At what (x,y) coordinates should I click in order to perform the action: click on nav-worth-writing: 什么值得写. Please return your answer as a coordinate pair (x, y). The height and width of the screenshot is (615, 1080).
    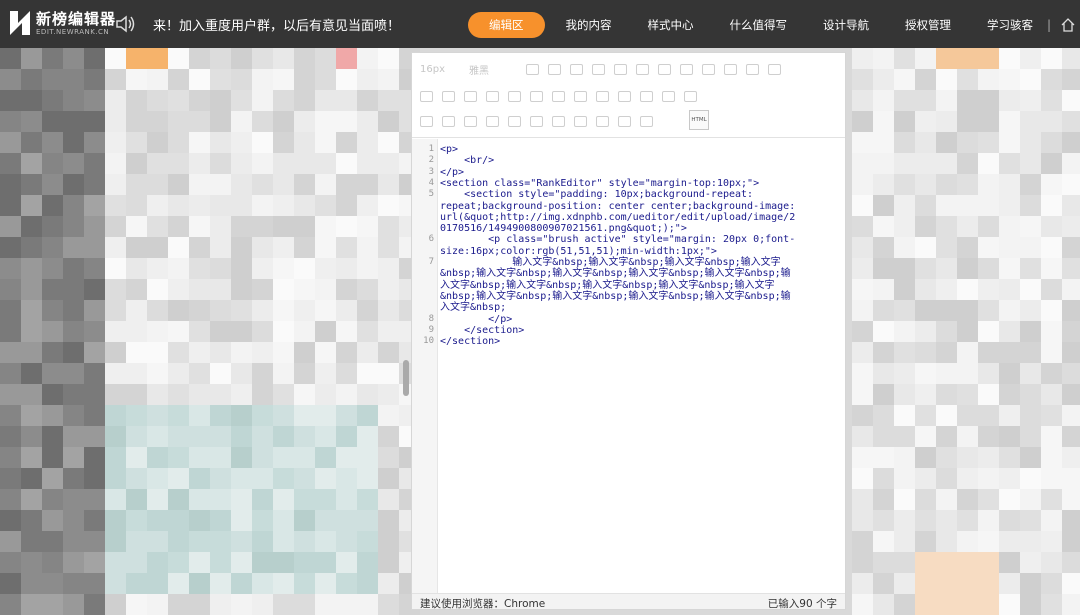
    Looking at the image, I should click on (759, 25).